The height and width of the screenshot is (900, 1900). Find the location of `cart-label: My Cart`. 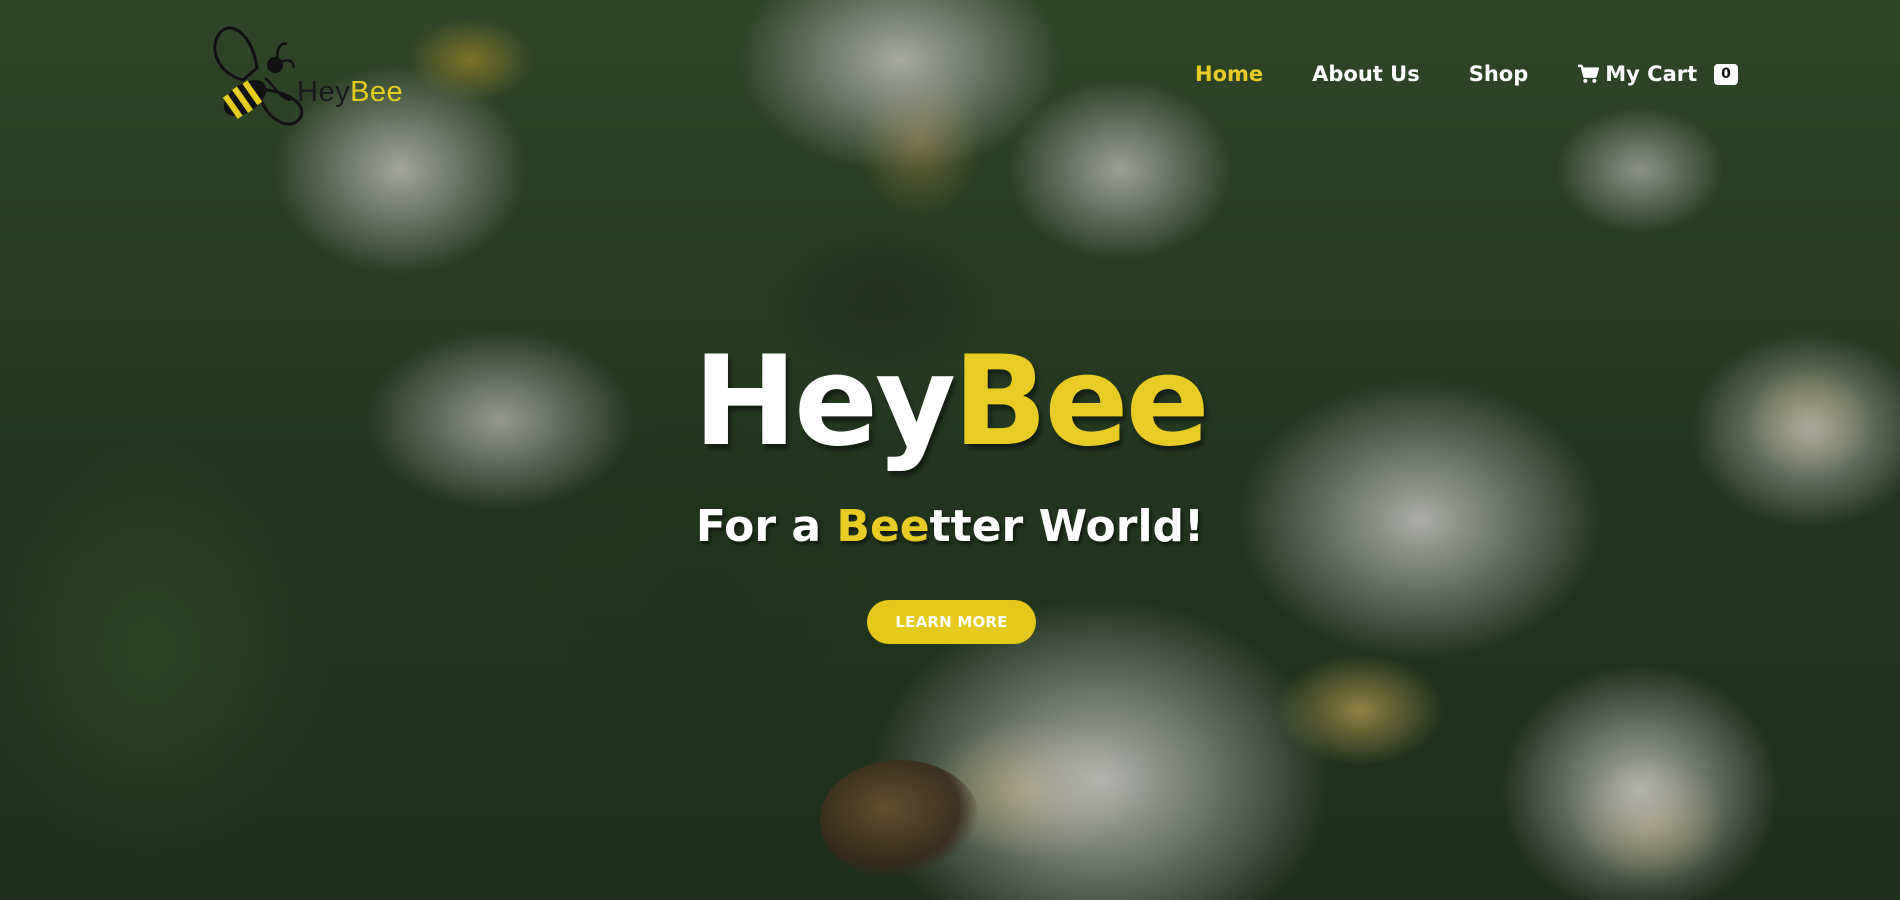

cart-label: My Cart is located at coordinates (1651, 74).